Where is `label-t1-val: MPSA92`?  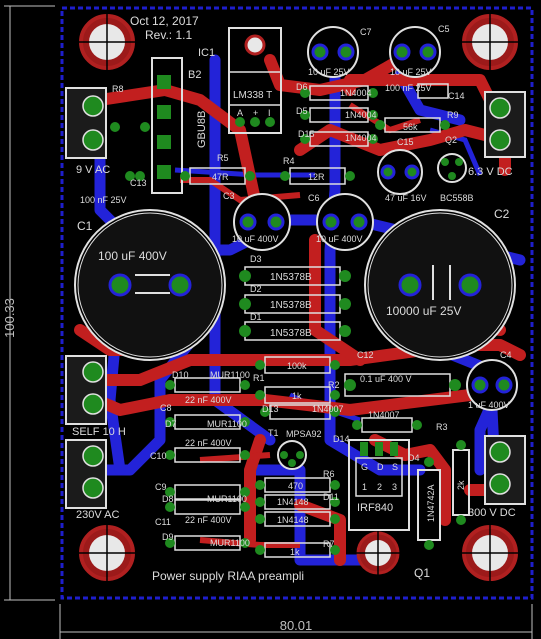
label-t1-val: MPSA92 is located at coordinates (304, 434).